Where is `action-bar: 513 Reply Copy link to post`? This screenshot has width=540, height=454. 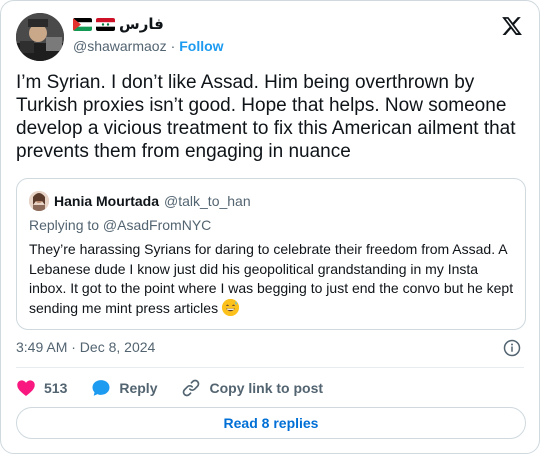
action-bar: 513 Reply Copy link to post is located at coordinates (181, 388).